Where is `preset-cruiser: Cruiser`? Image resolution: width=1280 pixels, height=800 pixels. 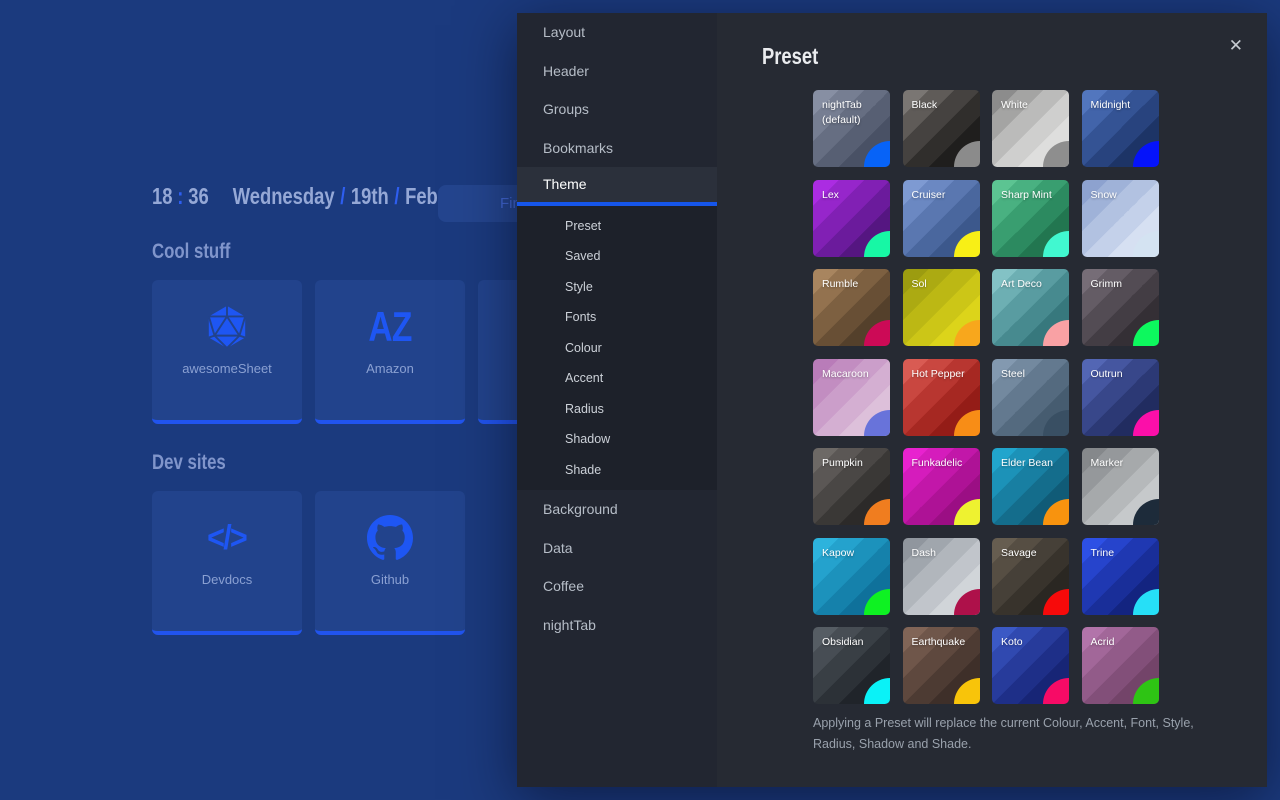 preset-cruiser: Cruiser is located at coordinates (941, 218).